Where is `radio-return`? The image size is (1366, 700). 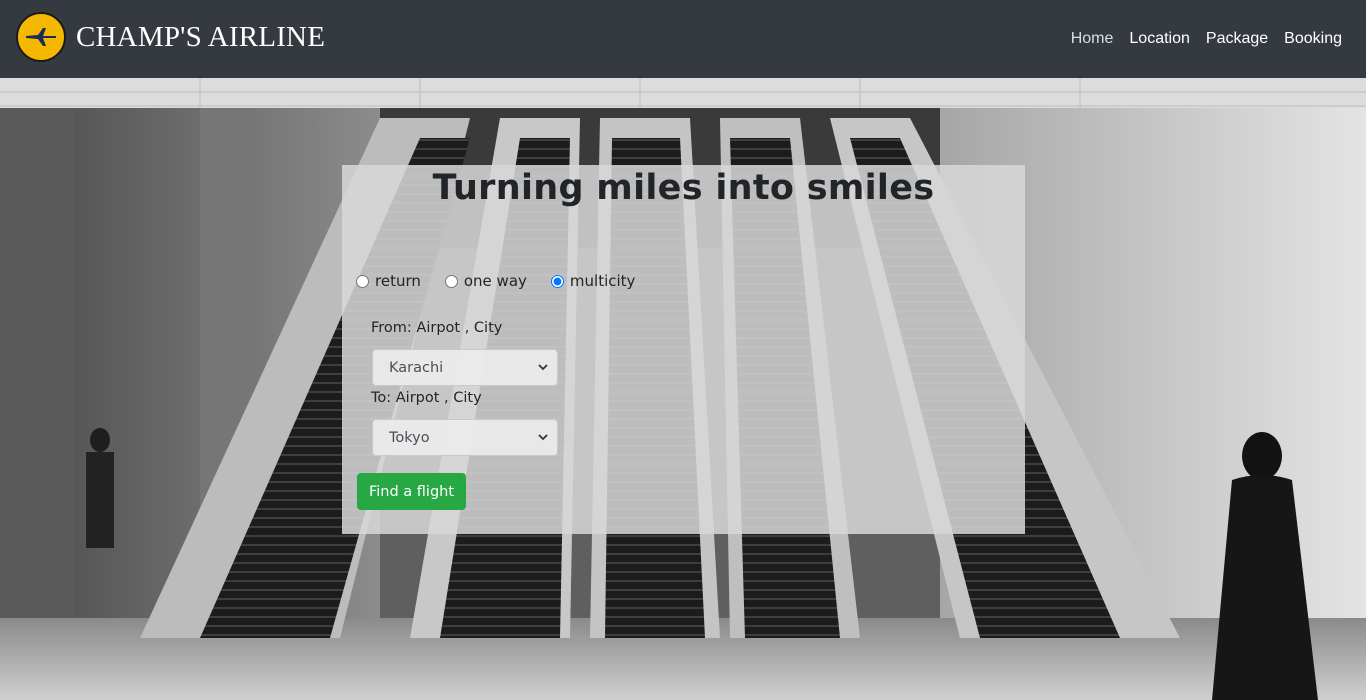 radio-return is located at coordinates (362, 281).